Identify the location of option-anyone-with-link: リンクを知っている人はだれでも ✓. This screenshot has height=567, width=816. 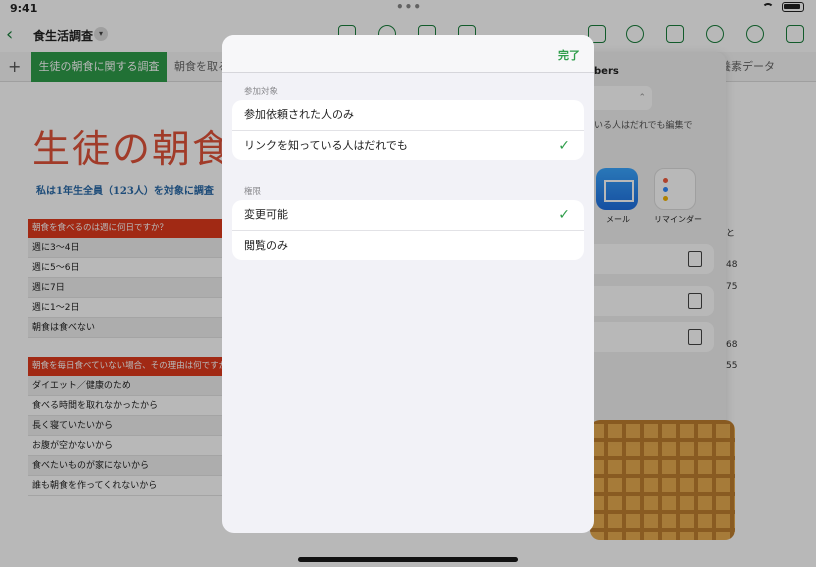
(408, 145).